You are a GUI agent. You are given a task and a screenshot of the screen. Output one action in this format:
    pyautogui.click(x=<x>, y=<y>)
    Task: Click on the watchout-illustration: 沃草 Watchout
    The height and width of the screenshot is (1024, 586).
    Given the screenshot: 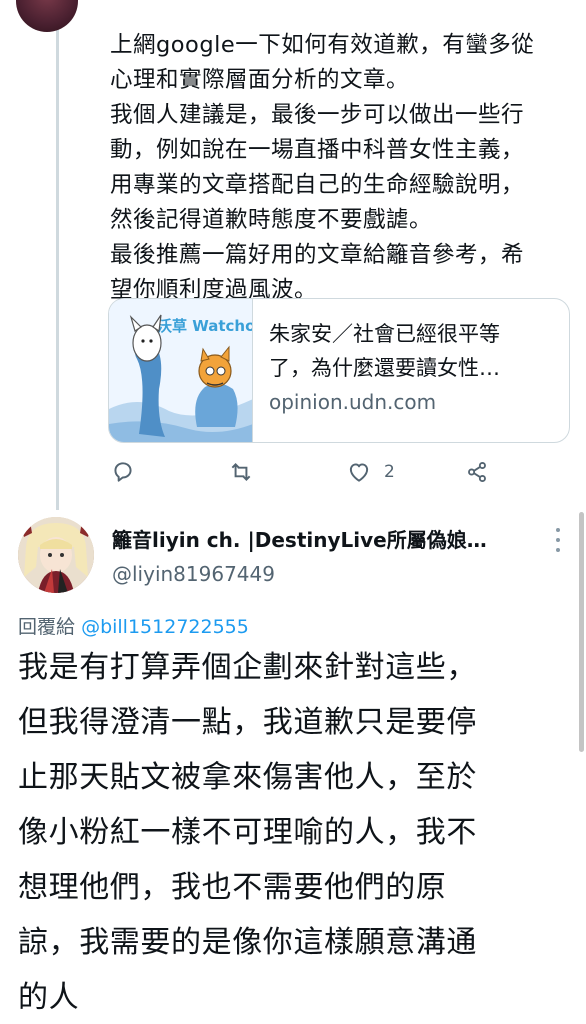 What is the action you would take?
    pyautogui.click(x=181, y=370)
    